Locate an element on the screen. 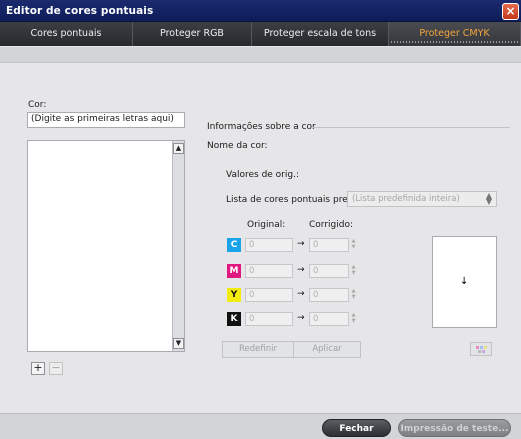 The height and width of the screenshot is (439, 521). magenta-corrected-field: 0 is located at coordinates (329, 271).